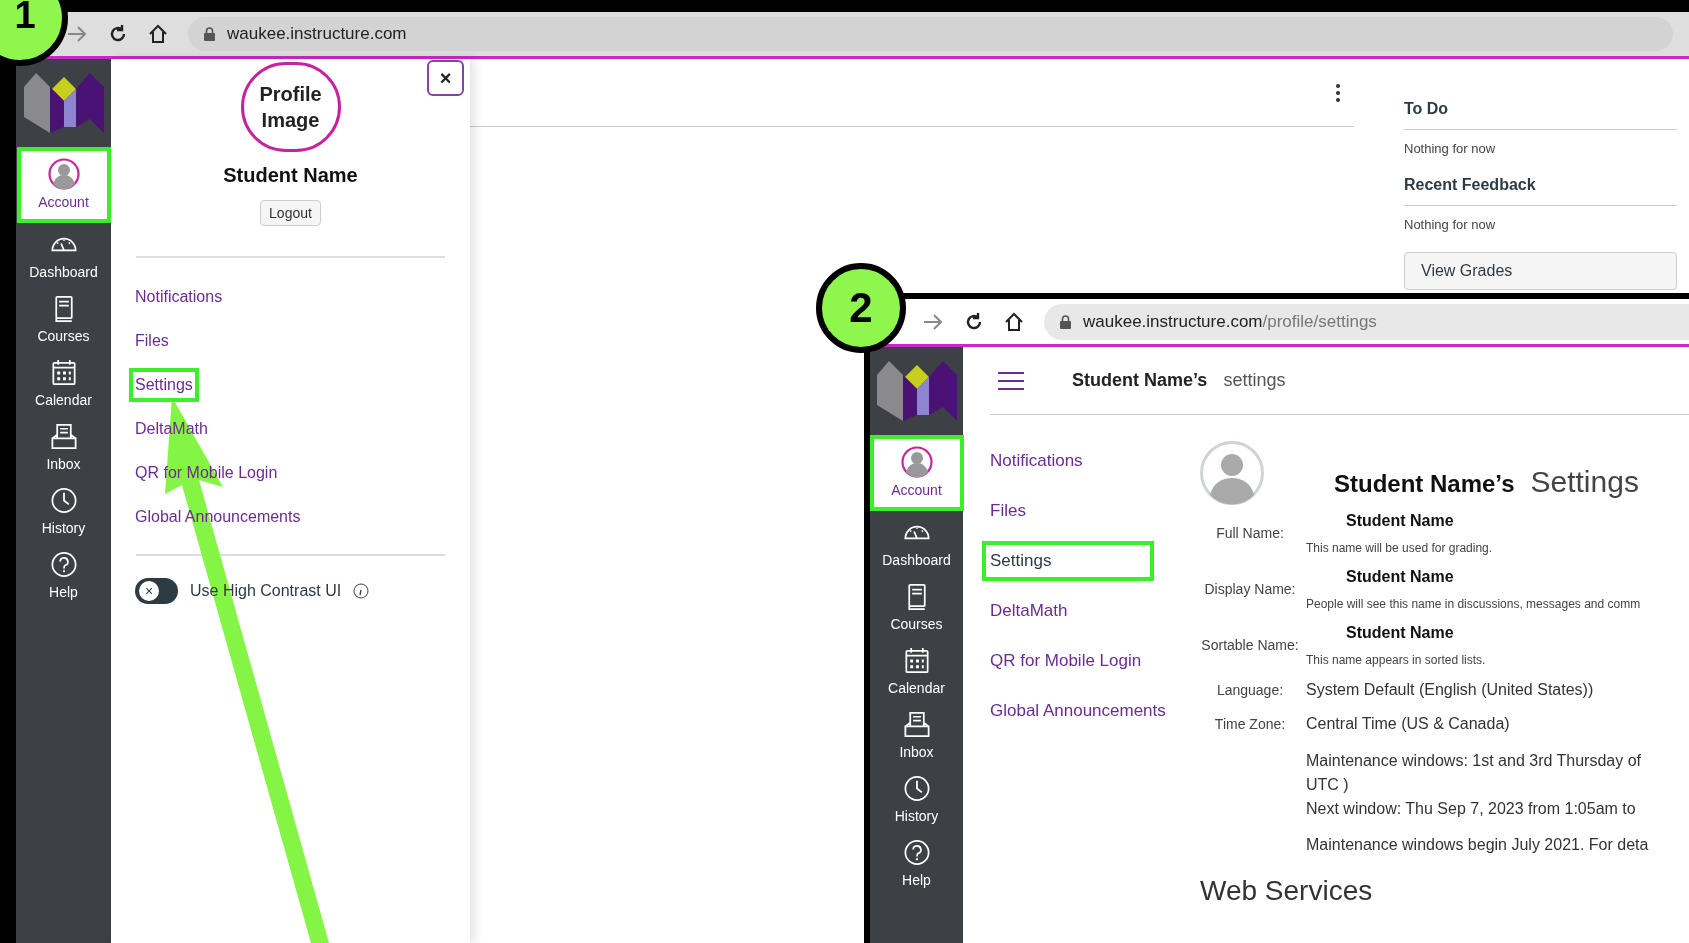  Describe the element at coordinates (1474, 761) in the screenshot. I see `maintenance-text: Maintenance windows: 1st and 3rd Thursday of` at that location.